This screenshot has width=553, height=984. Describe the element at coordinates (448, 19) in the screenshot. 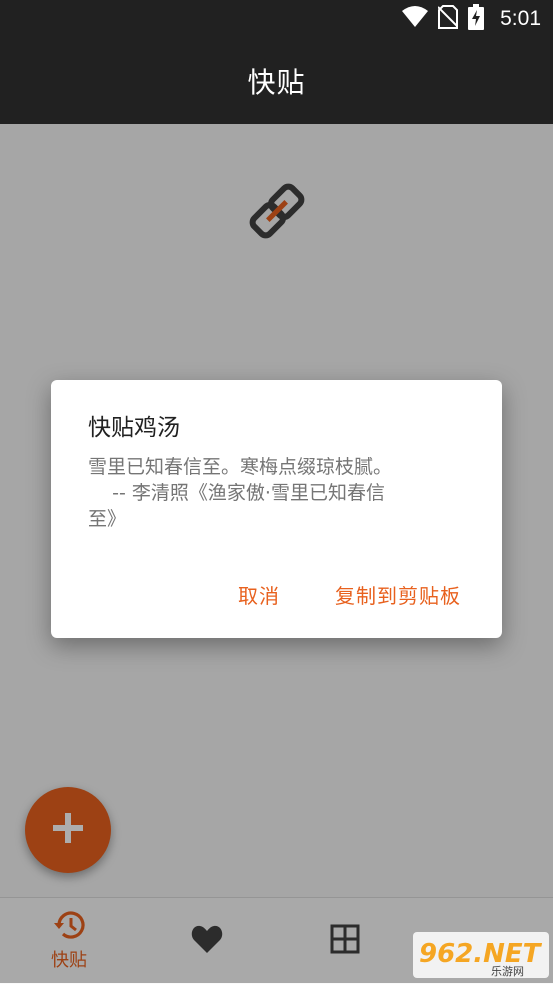

I see `no-sim-icon` at that location.